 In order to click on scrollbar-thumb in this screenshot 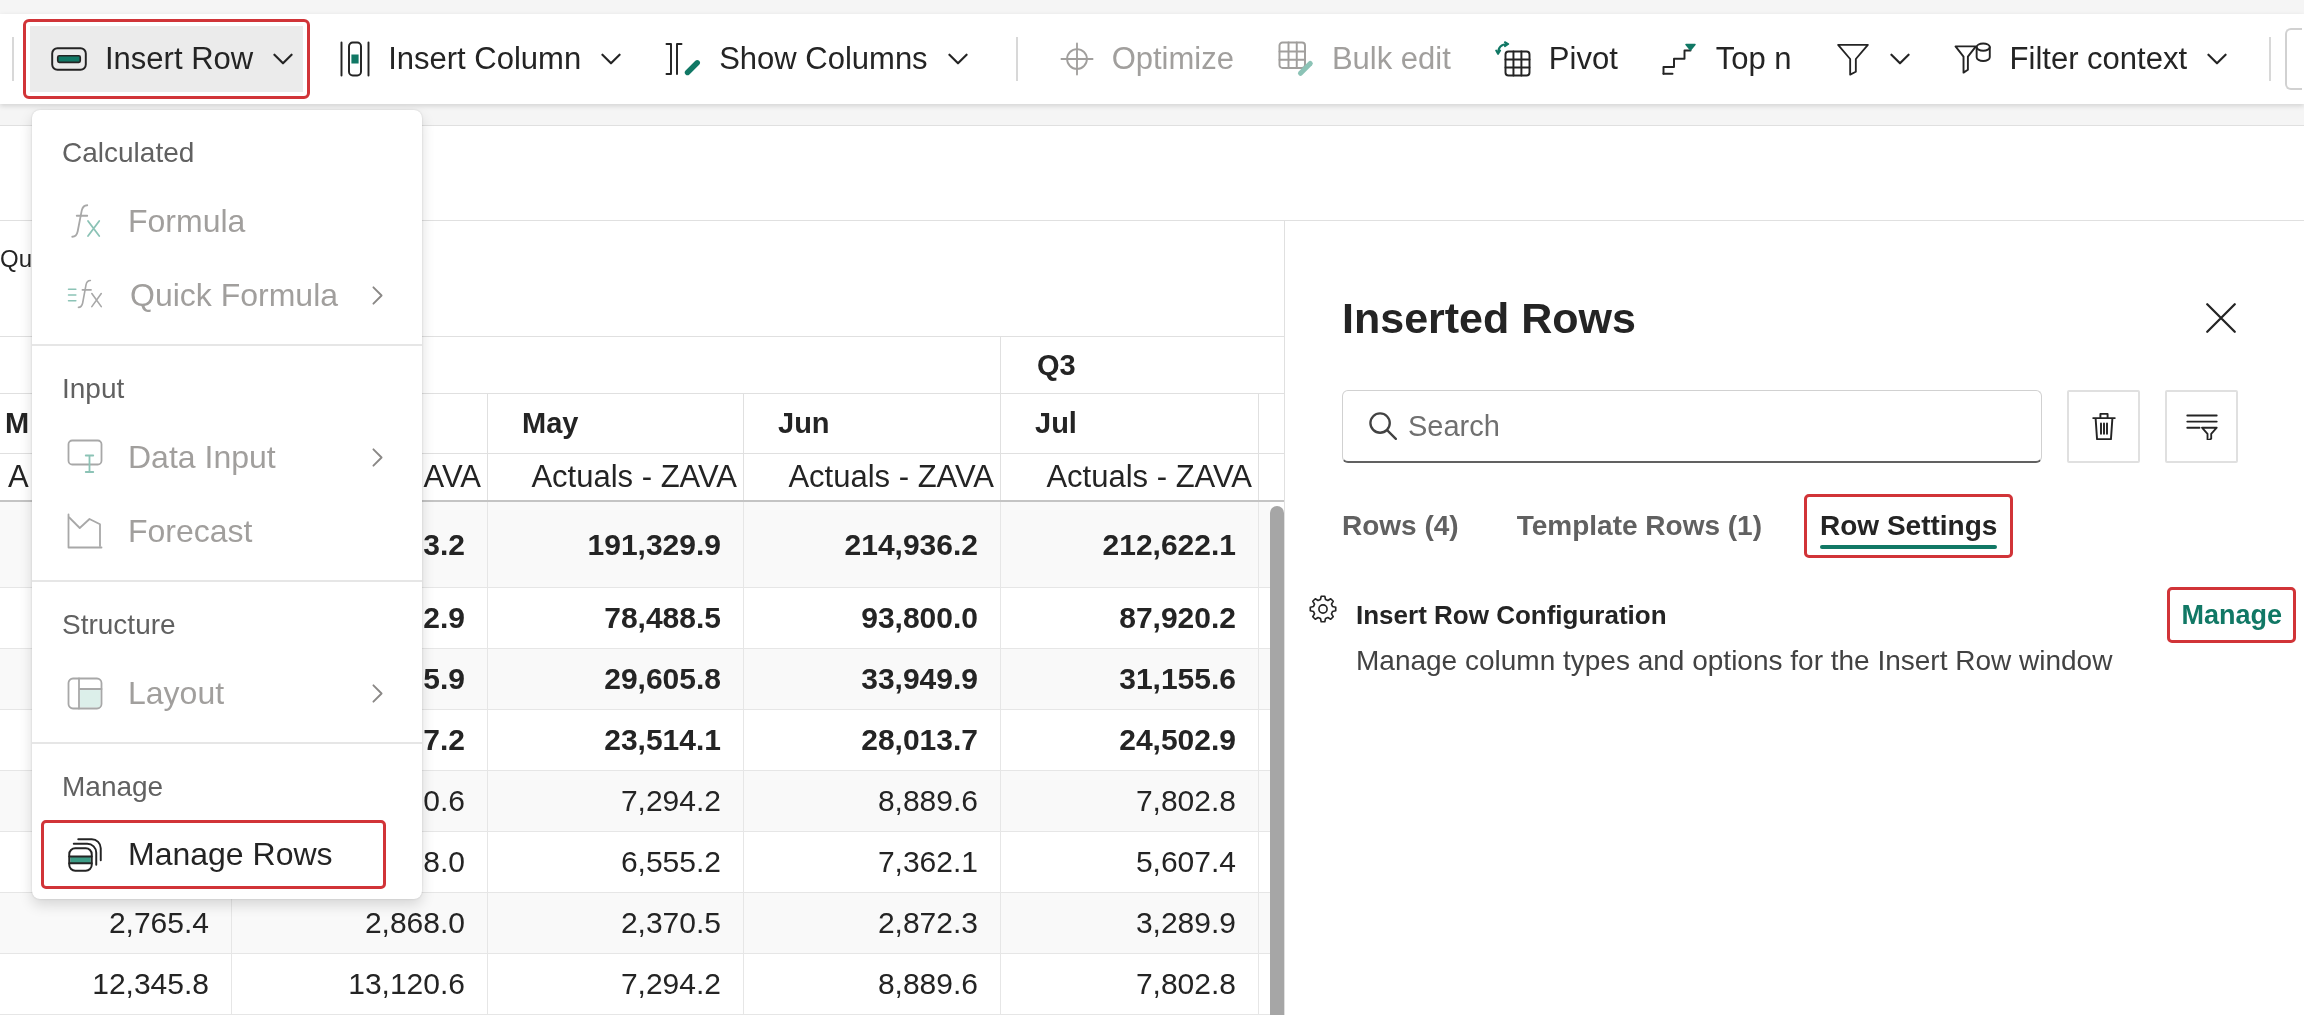, I will do `click(1277, 760)`.